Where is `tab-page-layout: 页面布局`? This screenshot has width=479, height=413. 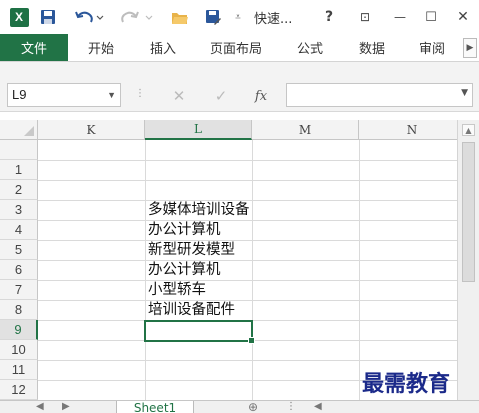 tab-page-layout: 页面布局 is located at coordinates (236, 47).